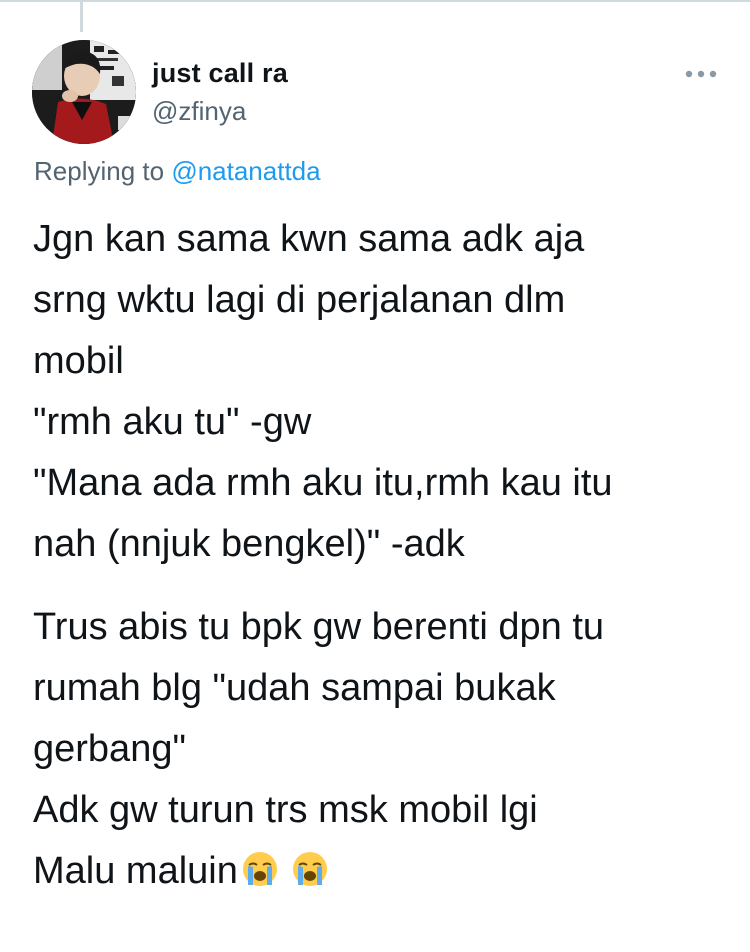 Image resolution: width=750 pixels, height=952 pixels. What do you see at coordinates (319, 627) in the screenshot?
I see `tweet-text-line: Trus abis tu bpk gw berenti dpn tu` at bounding box center [319, 627].